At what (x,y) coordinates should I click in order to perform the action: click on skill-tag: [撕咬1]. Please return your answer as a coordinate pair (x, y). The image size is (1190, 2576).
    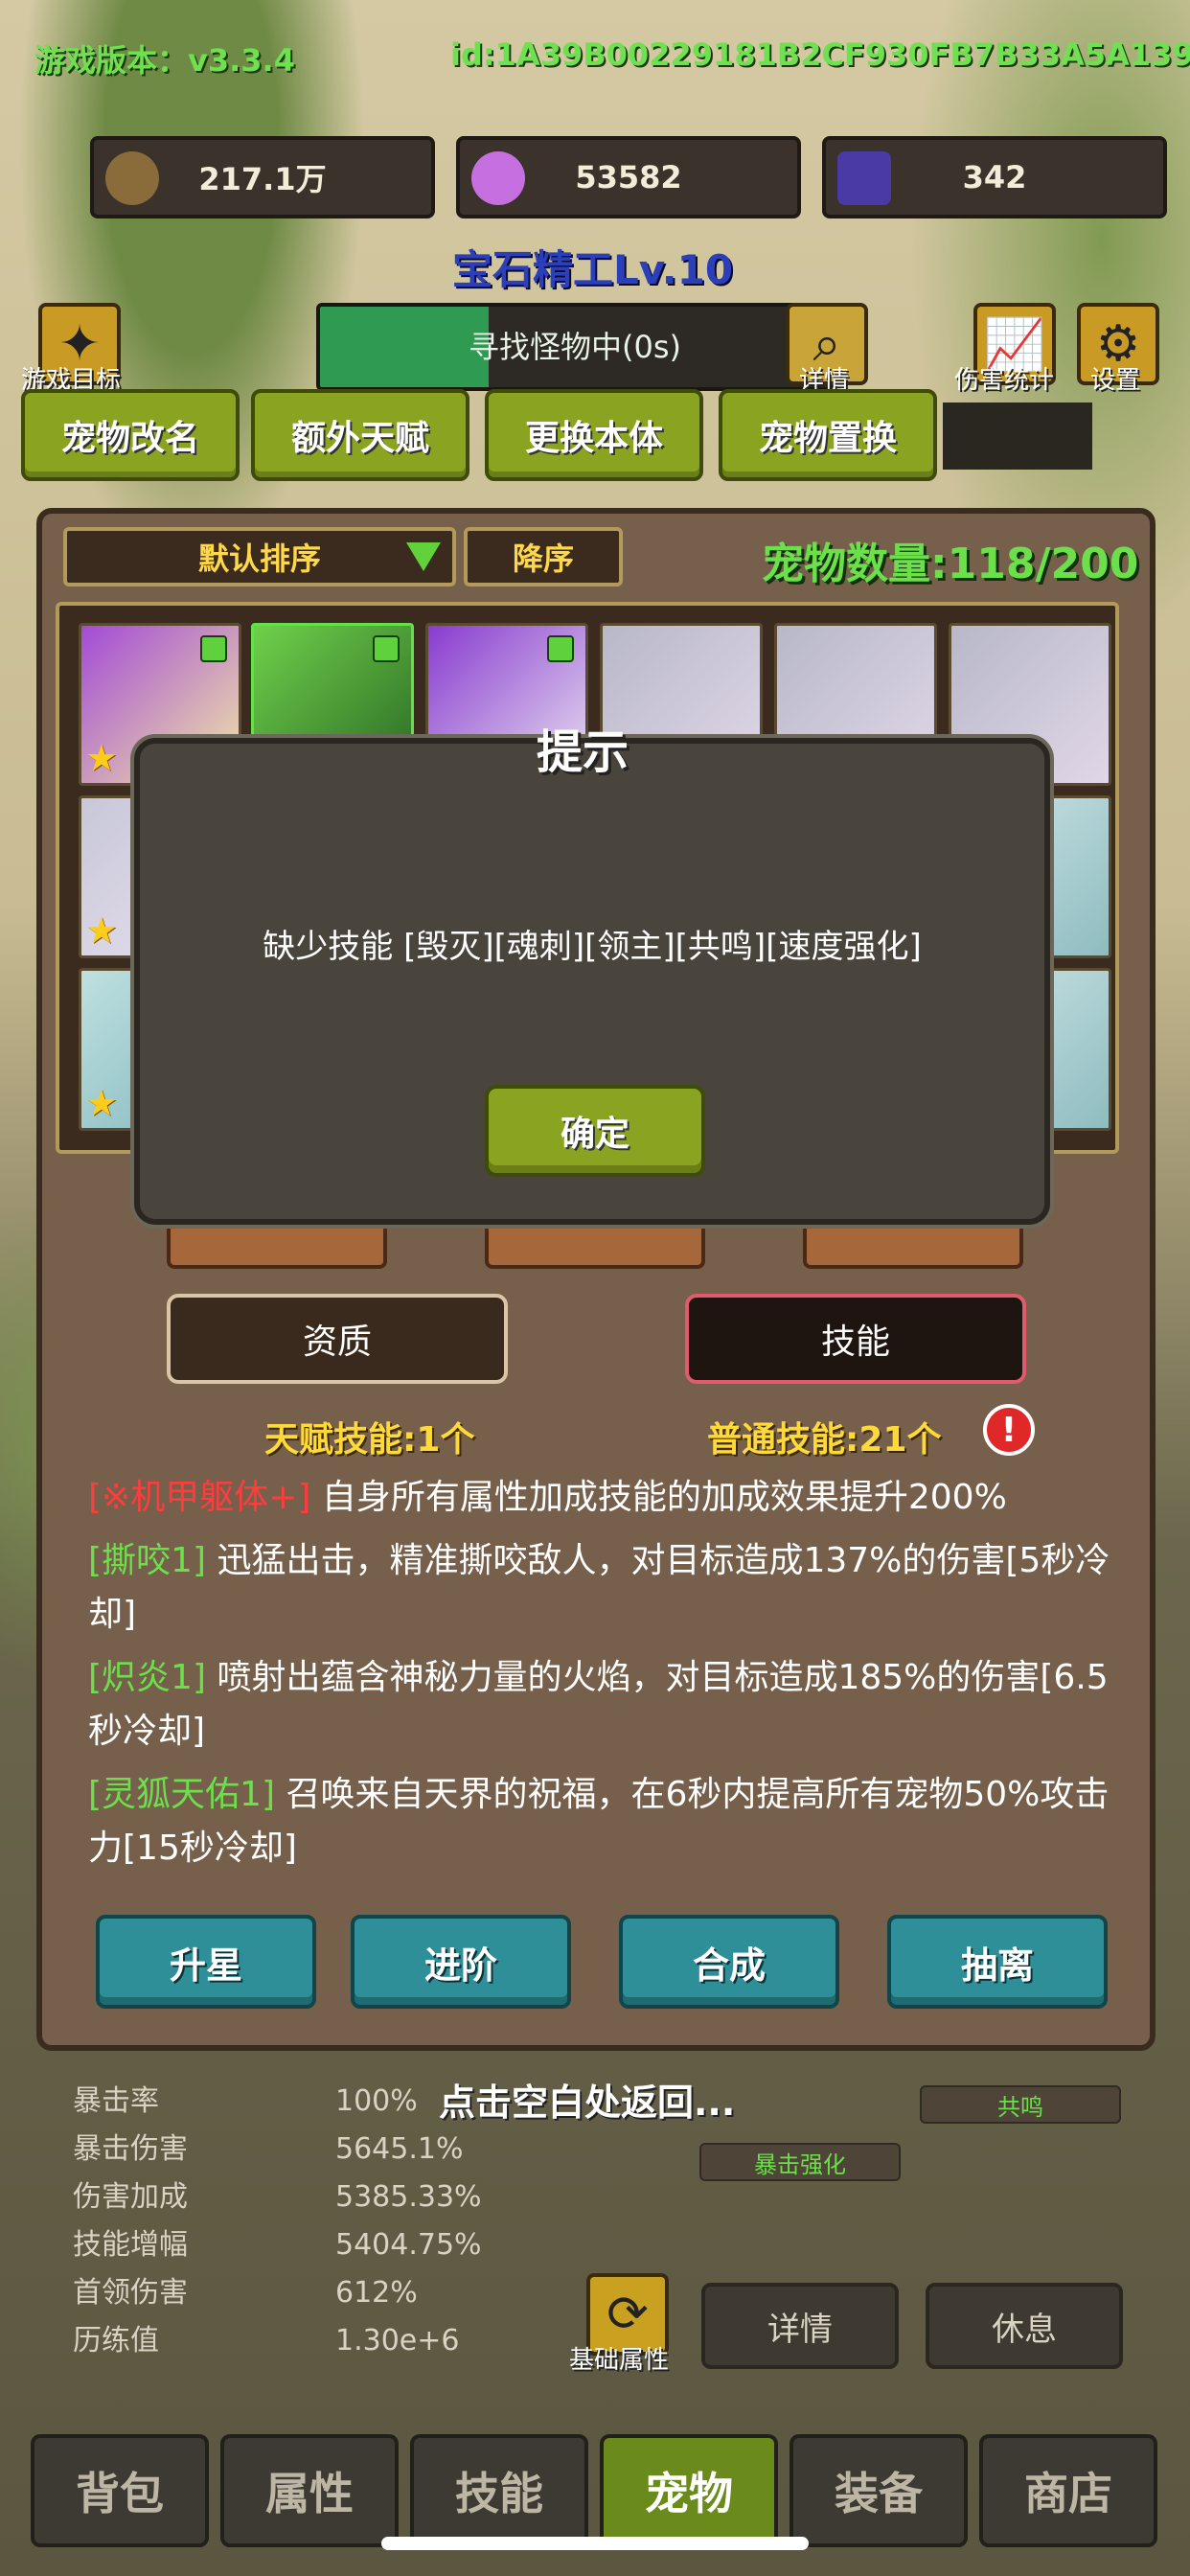
    Looking at the image, I should click on (147, 1560).